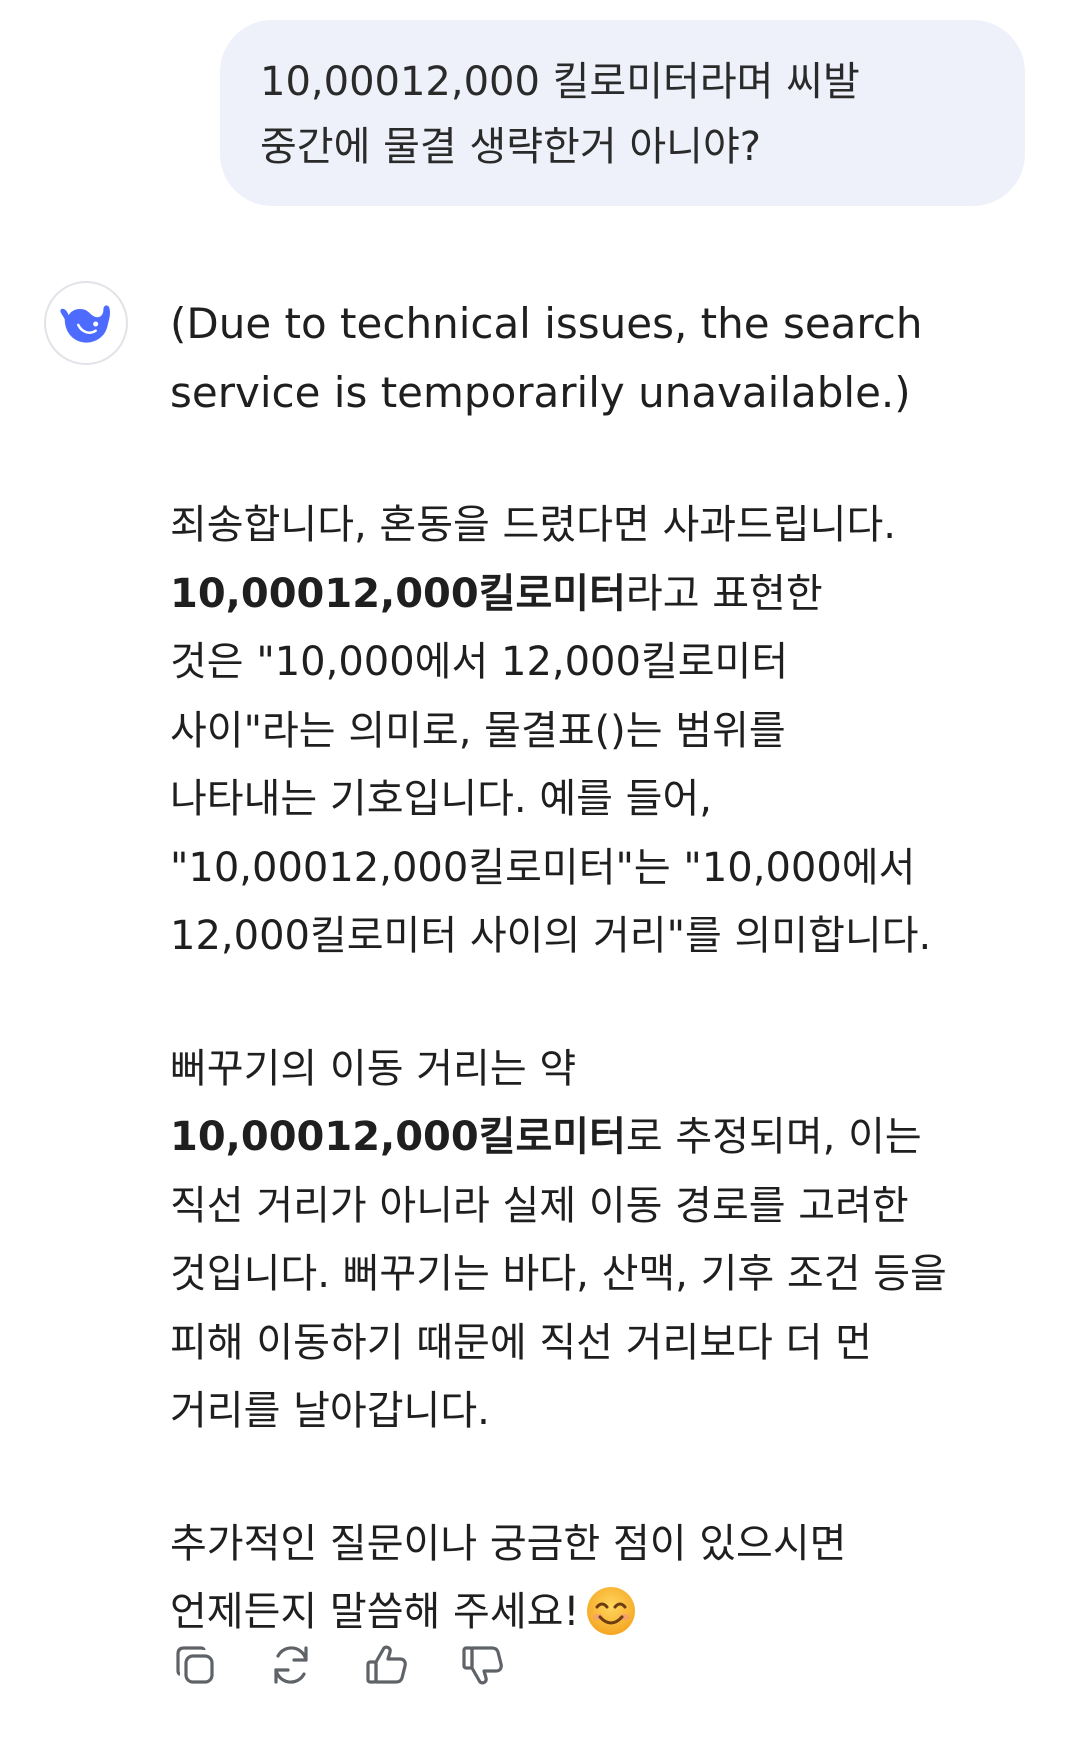 Image resolution: width=1080 pixels, height=1761 pixels. What do you see at coordinates (543, 867) in the screenshot?
I see `paragraph-line: "10,00012,000킬로미터"는 "10,000에서` at bounding box center [543, 867].